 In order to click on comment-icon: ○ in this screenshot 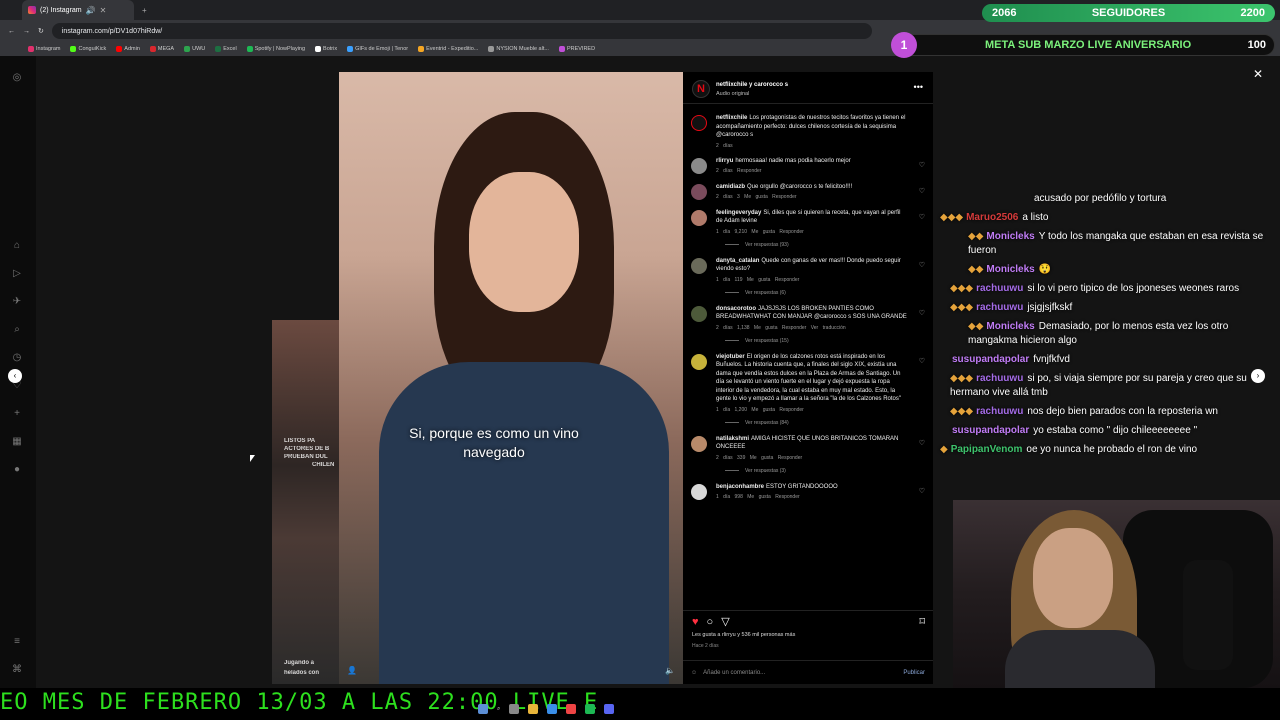, I will do `click(710, 622)`.